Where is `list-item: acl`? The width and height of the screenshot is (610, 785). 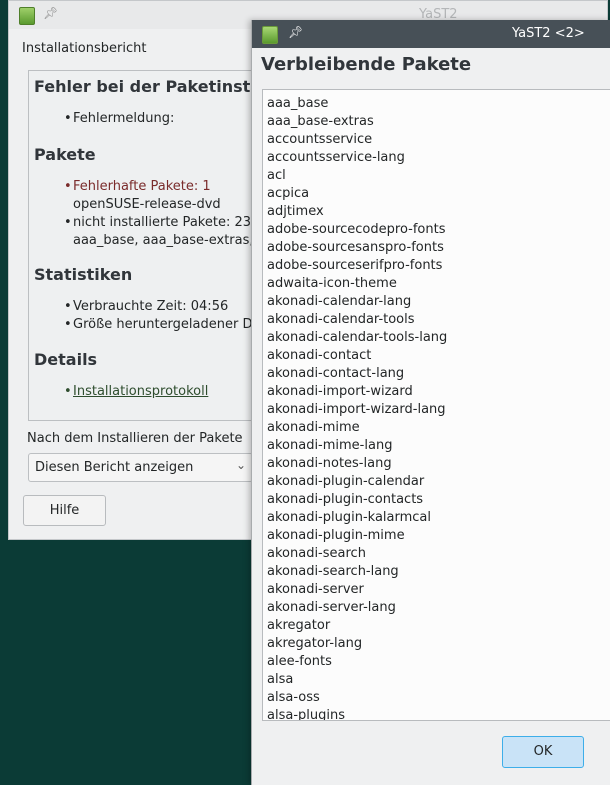 list-item: acl is located at coordinates (436, 176).